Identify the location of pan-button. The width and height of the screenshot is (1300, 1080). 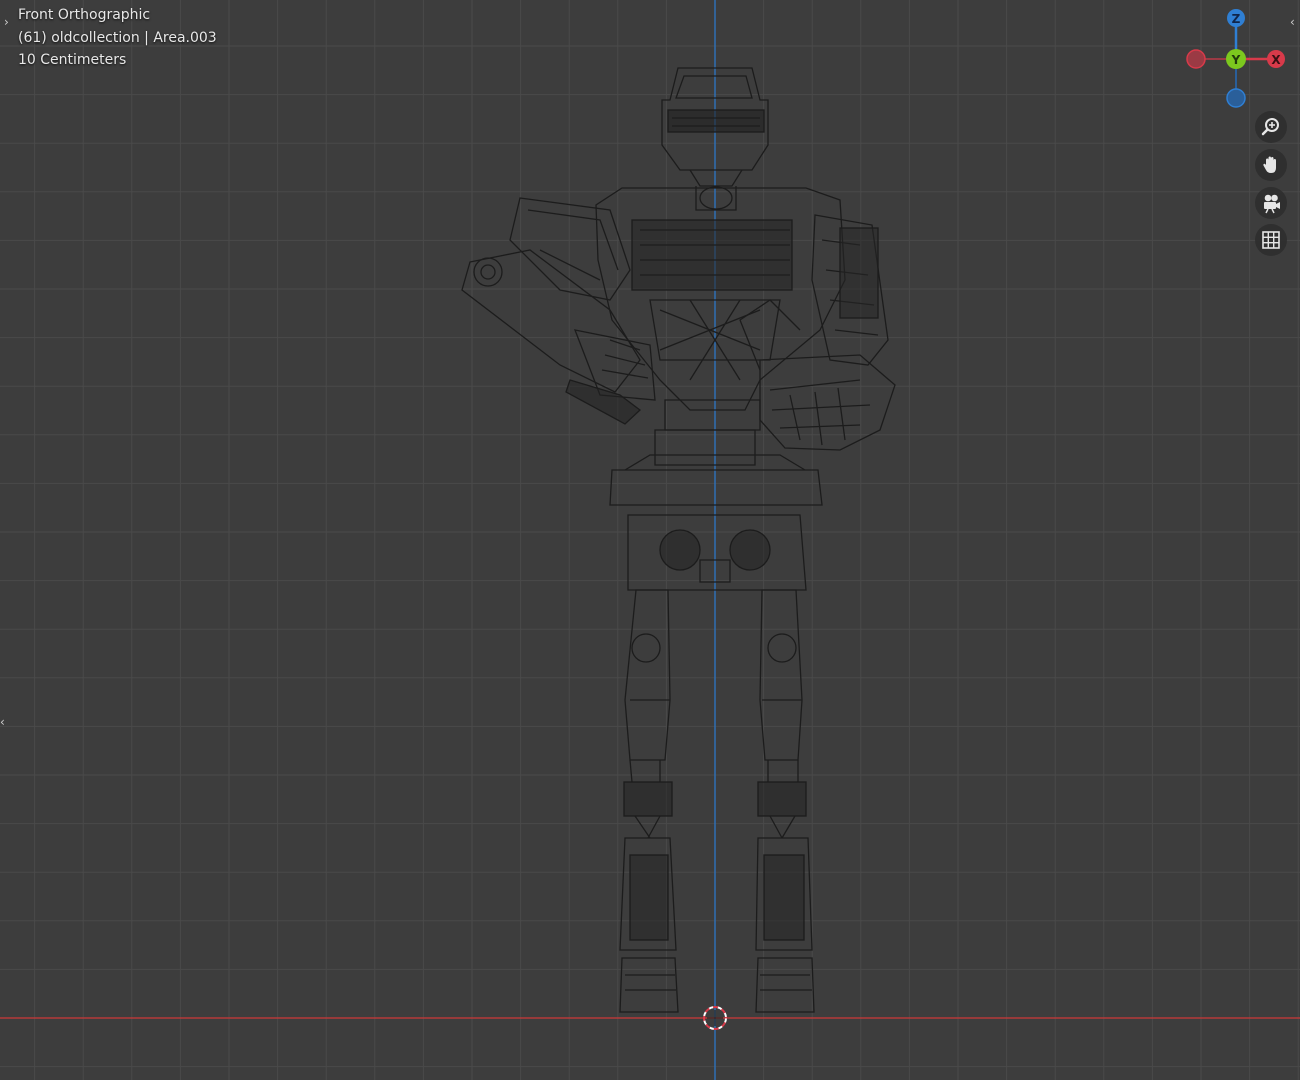
(1271, 165).